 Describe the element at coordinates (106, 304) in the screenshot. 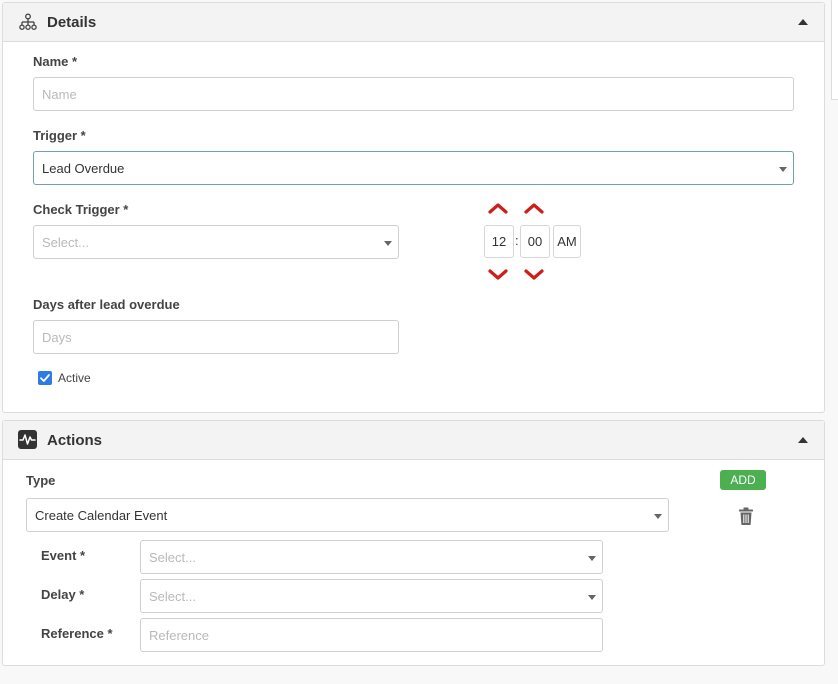

I see `days-label: Days after lead overdue` at that location.